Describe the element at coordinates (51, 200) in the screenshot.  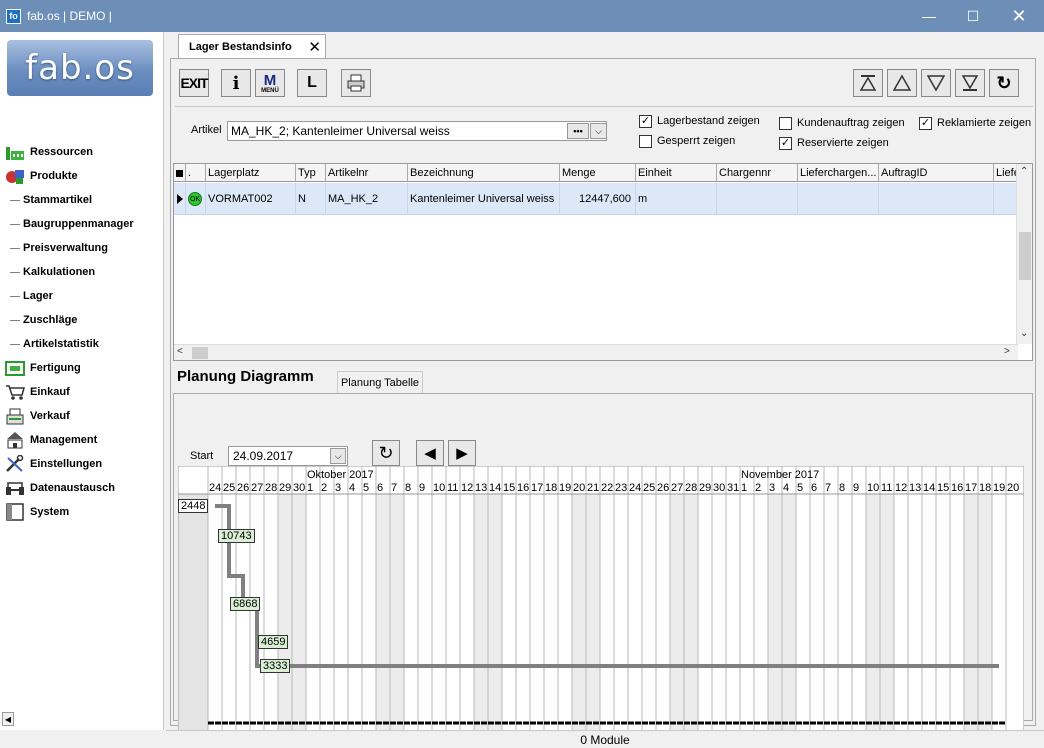
I see `nav-stammartikel: Stammartikel` at that location.